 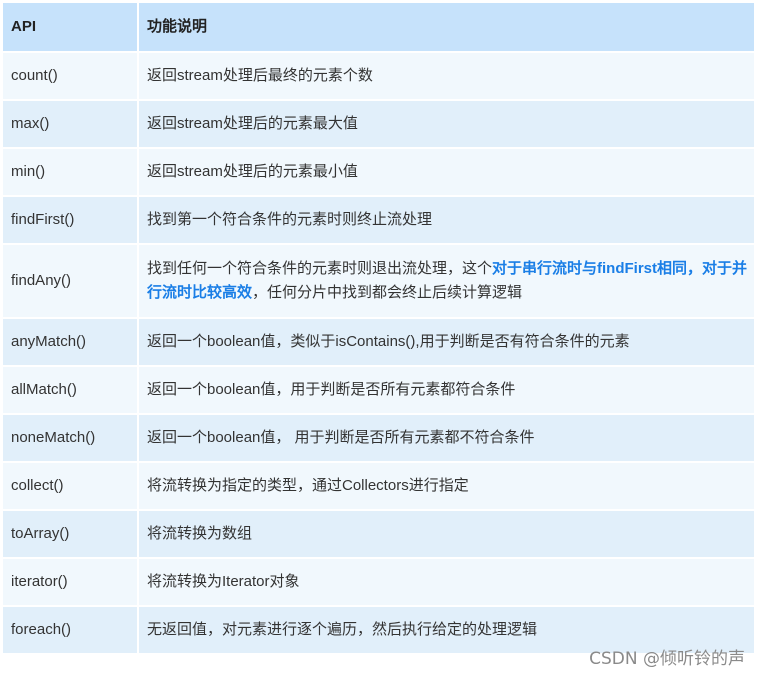 I want to click on api-description: 返回一个boolean值，用于判断是否所有元素都符合条件, so click(x=446, y=390).